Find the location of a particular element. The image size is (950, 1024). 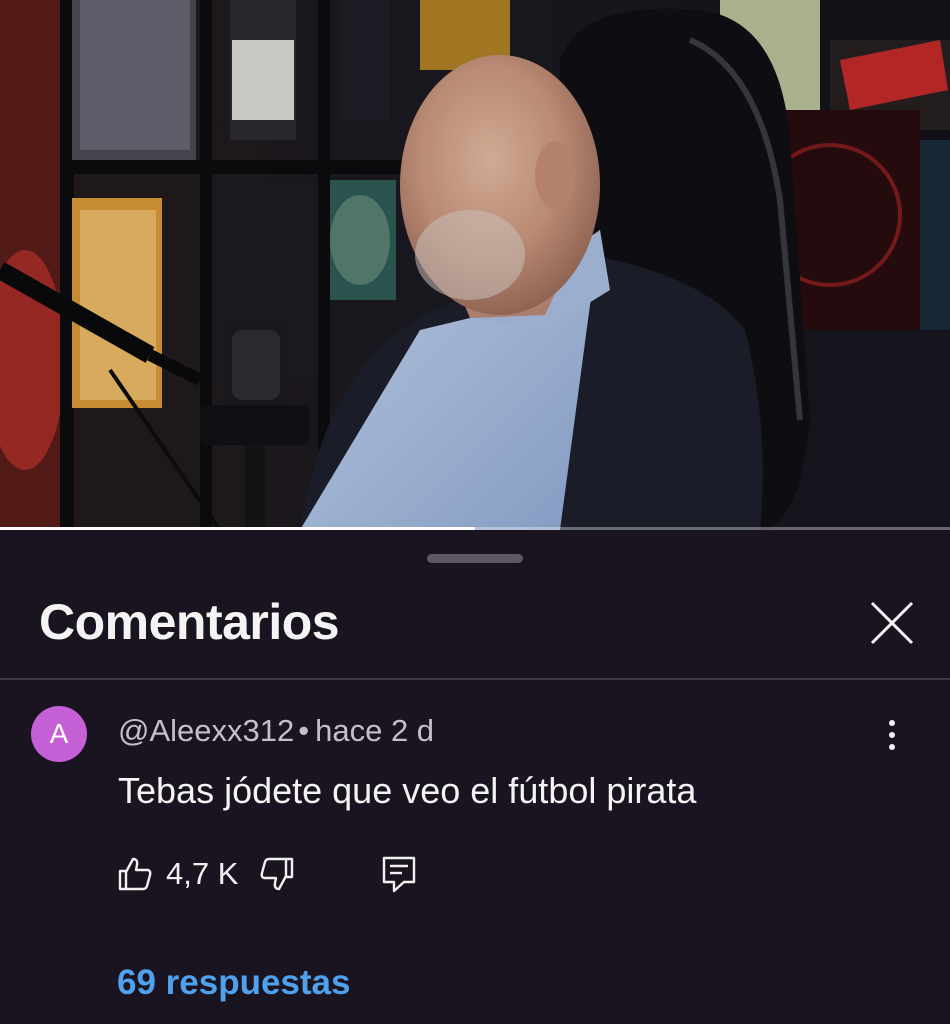

reply-icon is located at coordinates (399, 874).